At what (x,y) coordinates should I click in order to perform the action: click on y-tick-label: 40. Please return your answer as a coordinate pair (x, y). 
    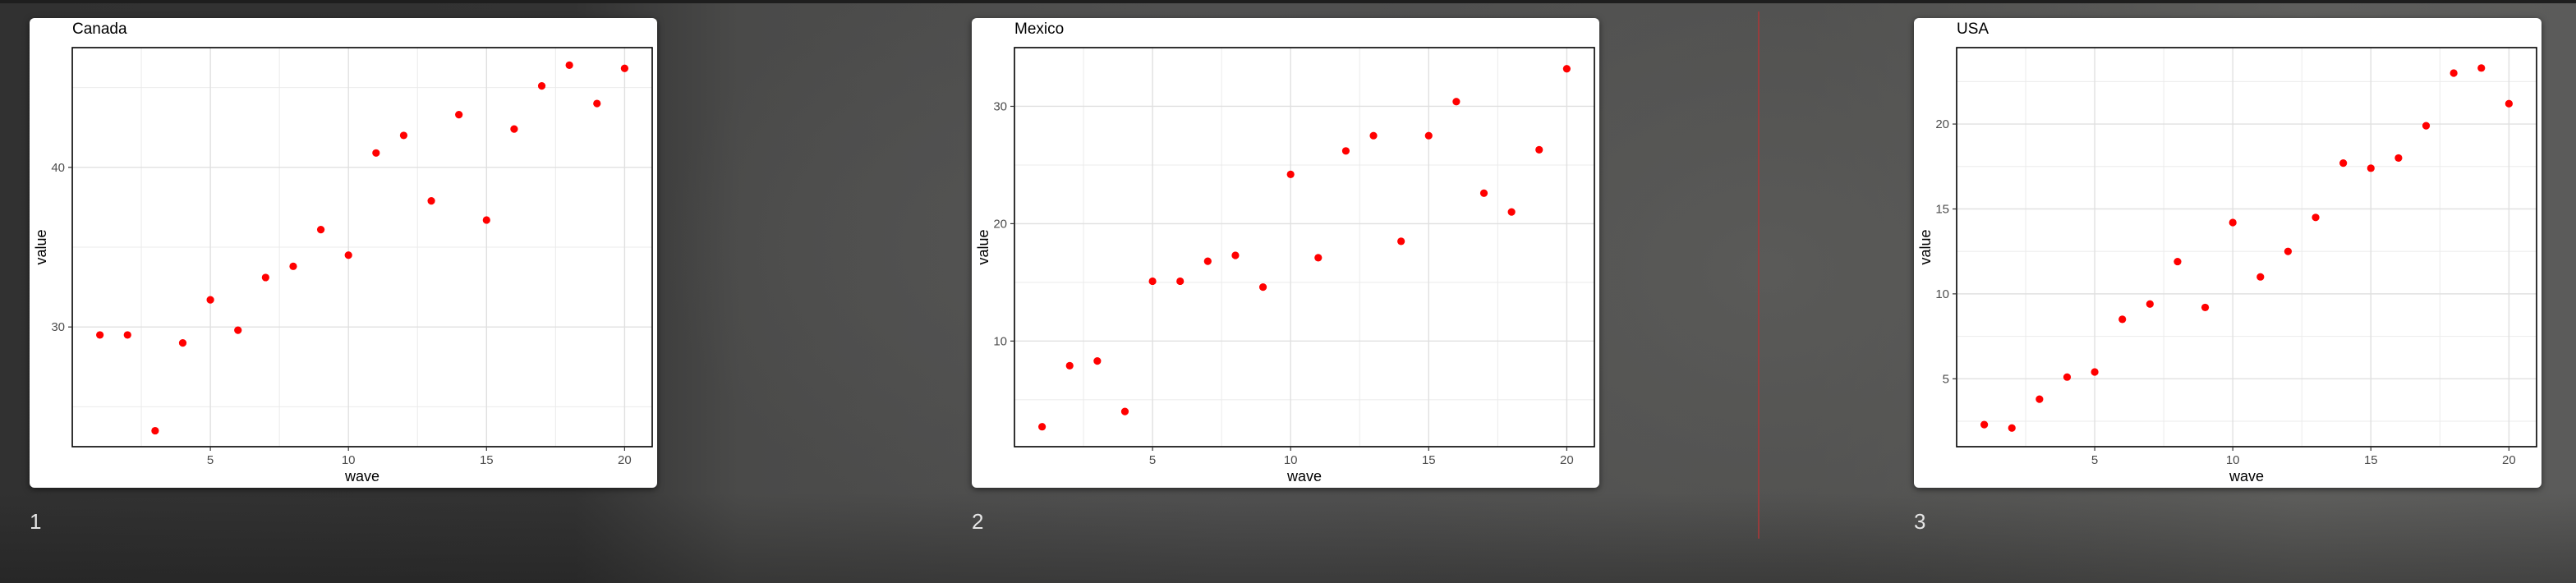
    Looking at the image, I should click on (58, 168).